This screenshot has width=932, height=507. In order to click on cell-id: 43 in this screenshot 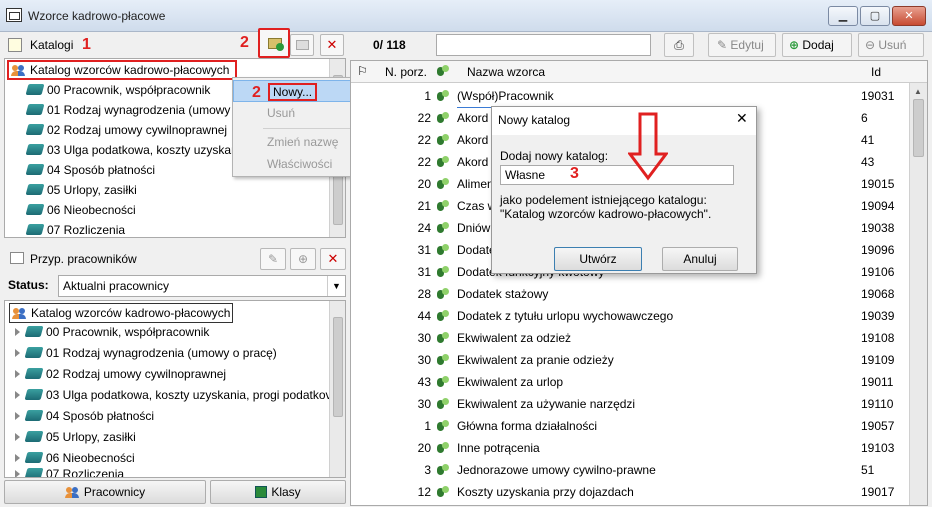, I will do `click(868, 162)`.